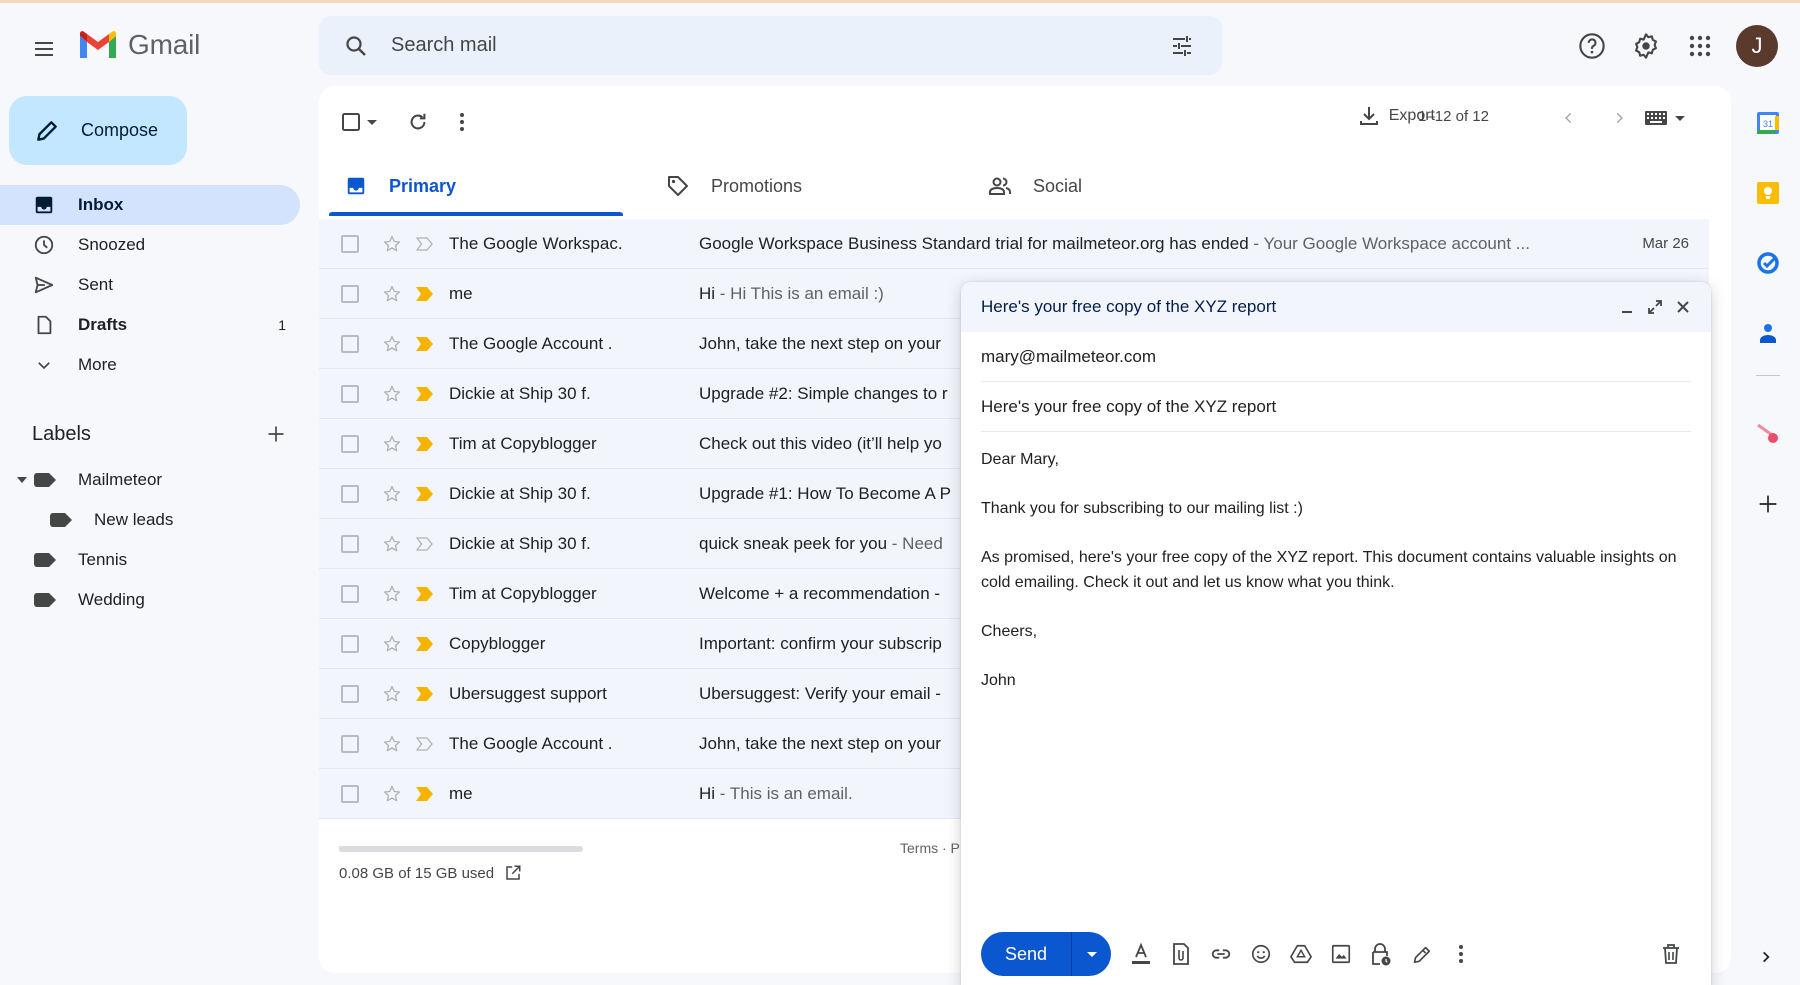  What do you see at coordinates (1301, 954) in the screenshot?
I see `insert-drive-button` at bounding box center [1301, 954].